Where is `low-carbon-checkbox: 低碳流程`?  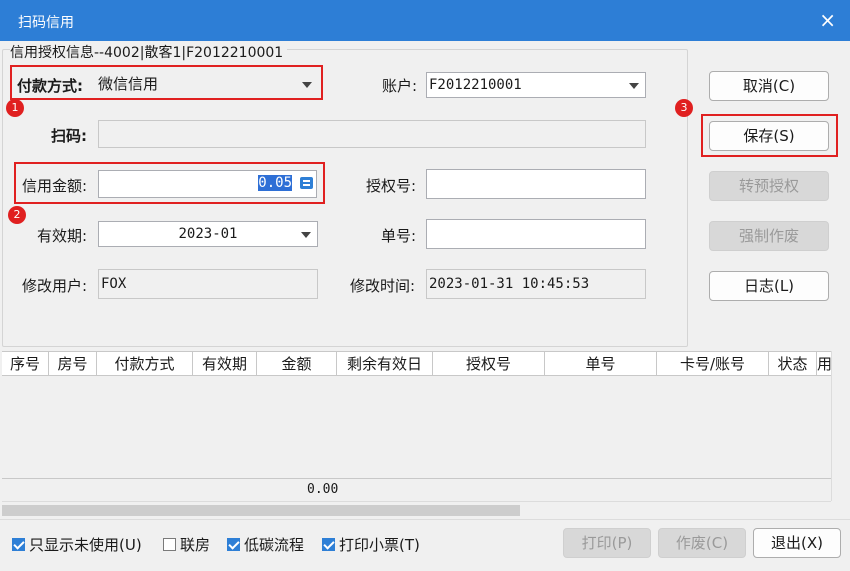
low-carbon-checkbox: 低碳流程 is located at coordinates (265, 544).